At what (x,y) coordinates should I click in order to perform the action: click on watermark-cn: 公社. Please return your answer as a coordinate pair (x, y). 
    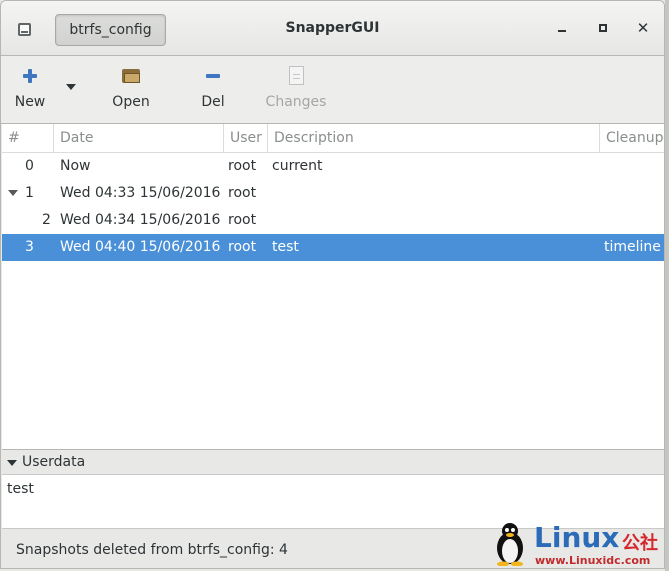
    Looking at the image, I should click on (640, 543).